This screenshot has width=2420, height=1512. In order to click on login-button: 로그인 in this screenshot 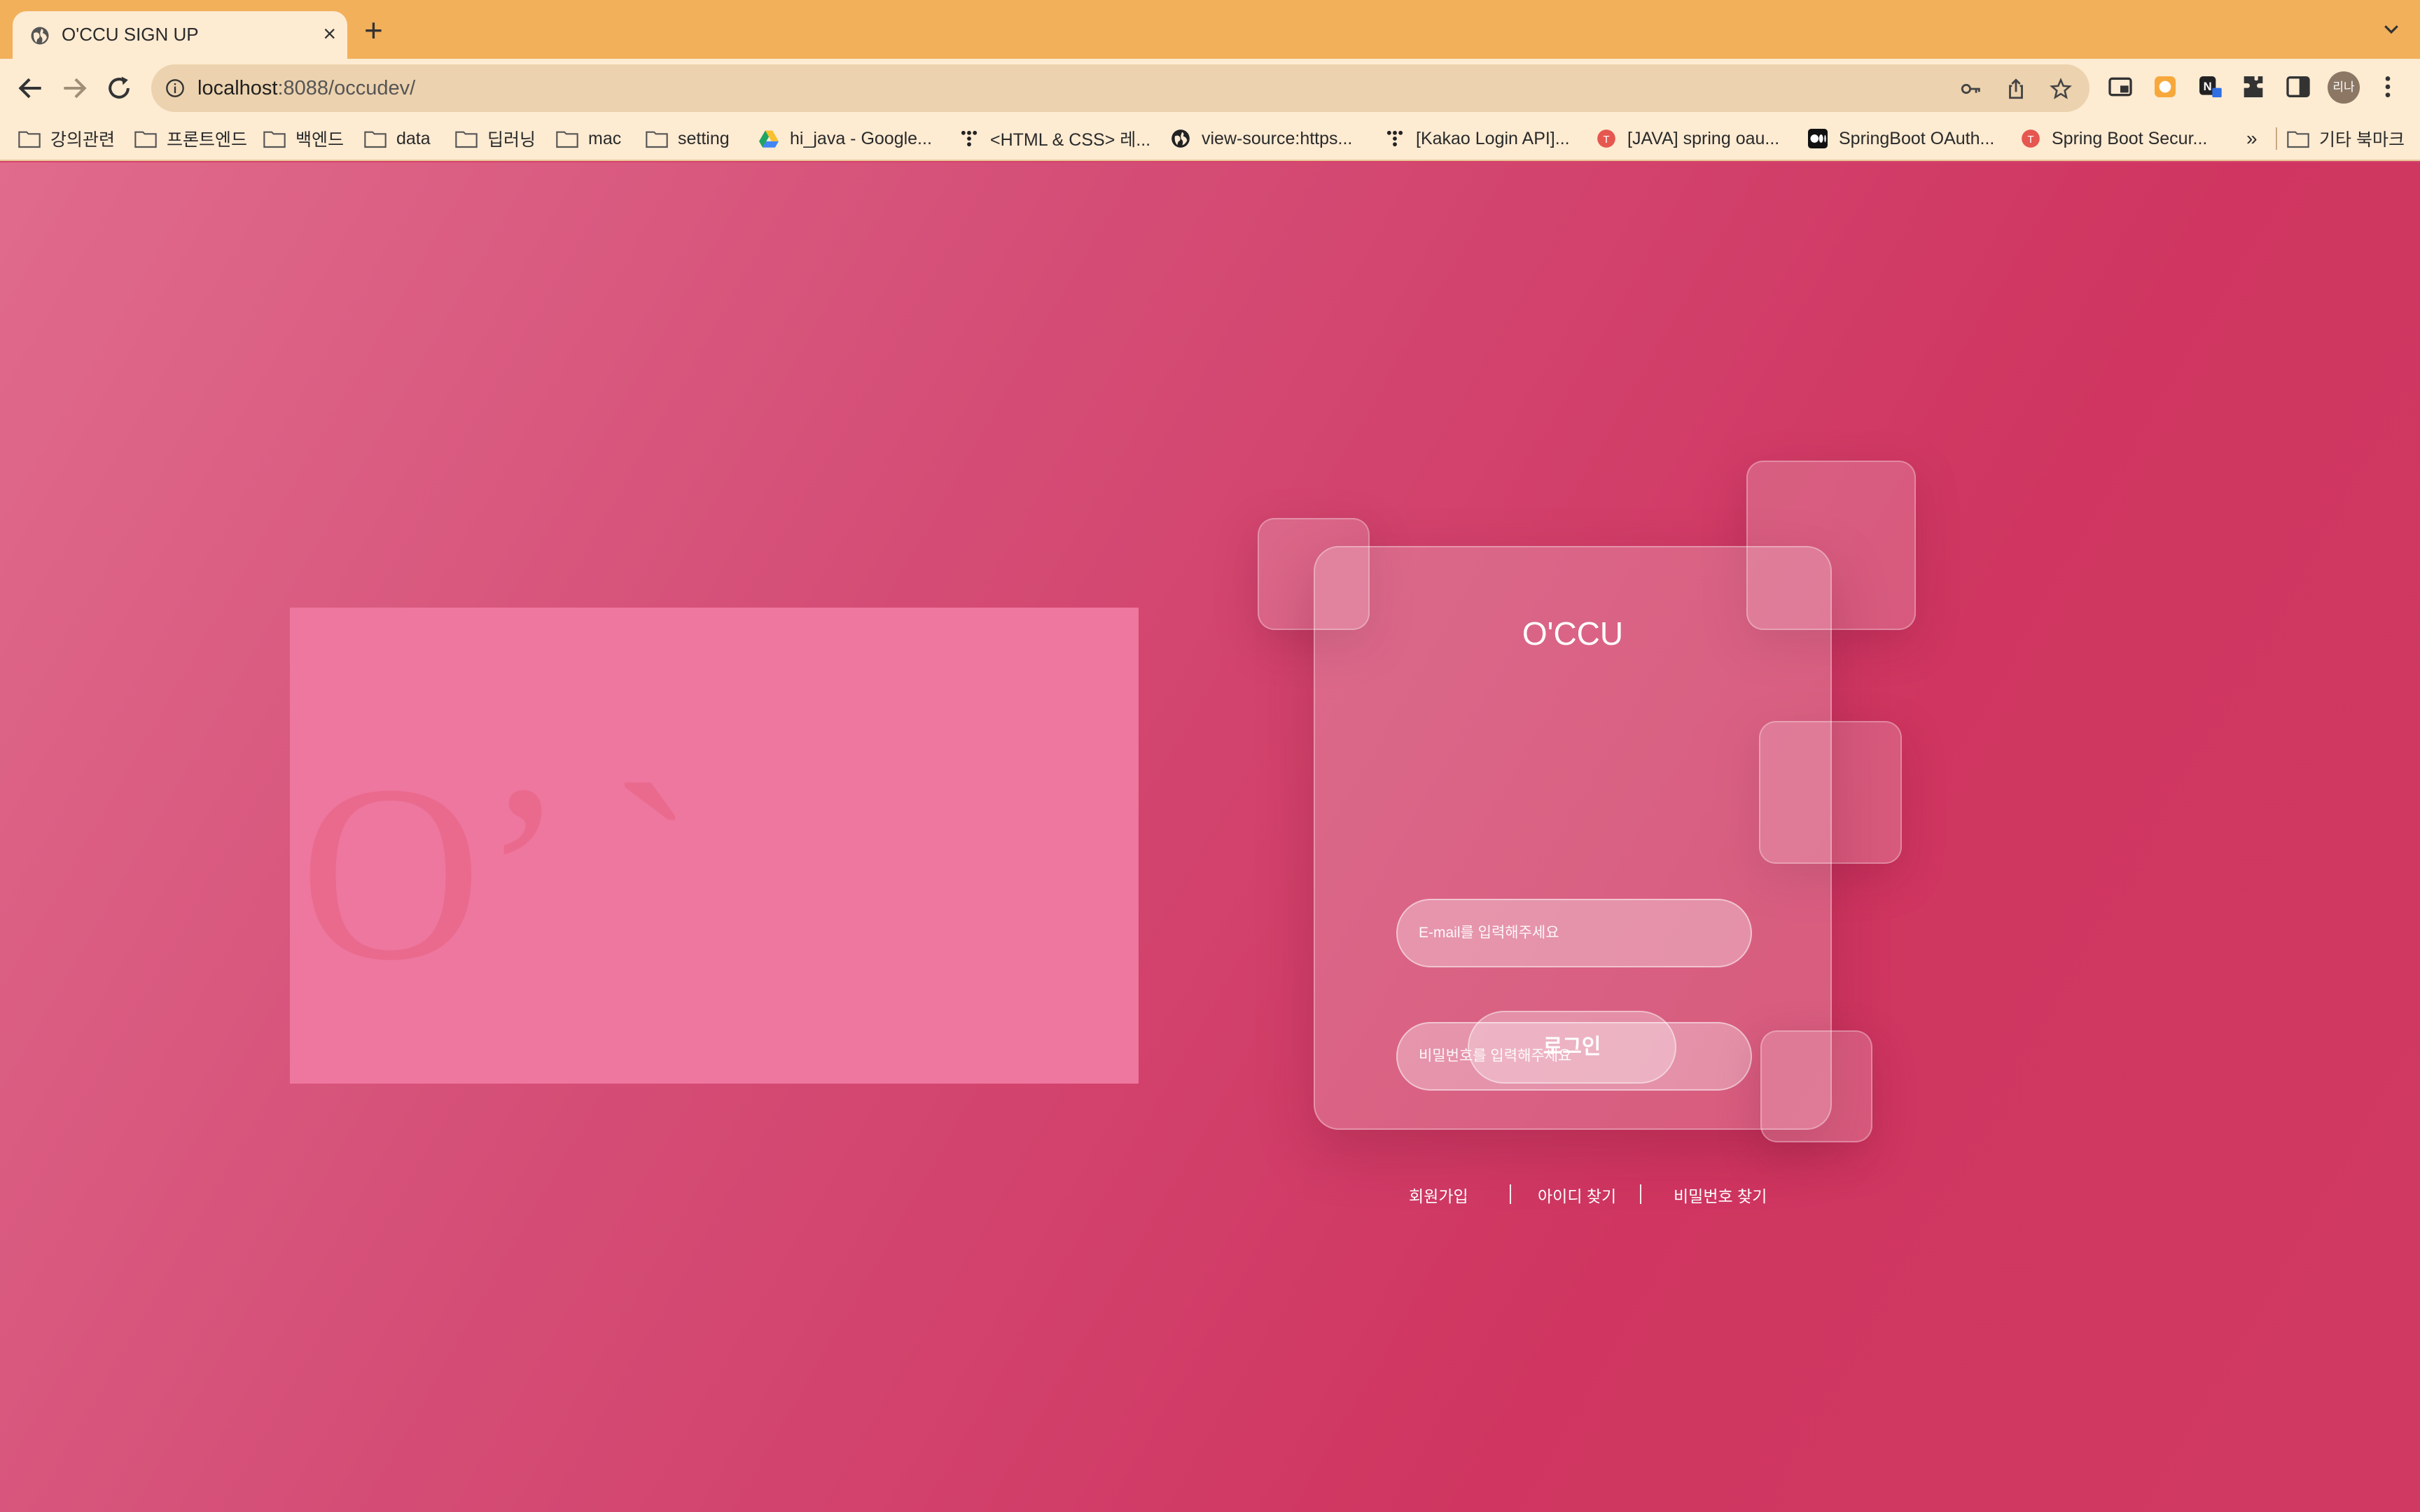, I will do `click(1572, 1047)`.